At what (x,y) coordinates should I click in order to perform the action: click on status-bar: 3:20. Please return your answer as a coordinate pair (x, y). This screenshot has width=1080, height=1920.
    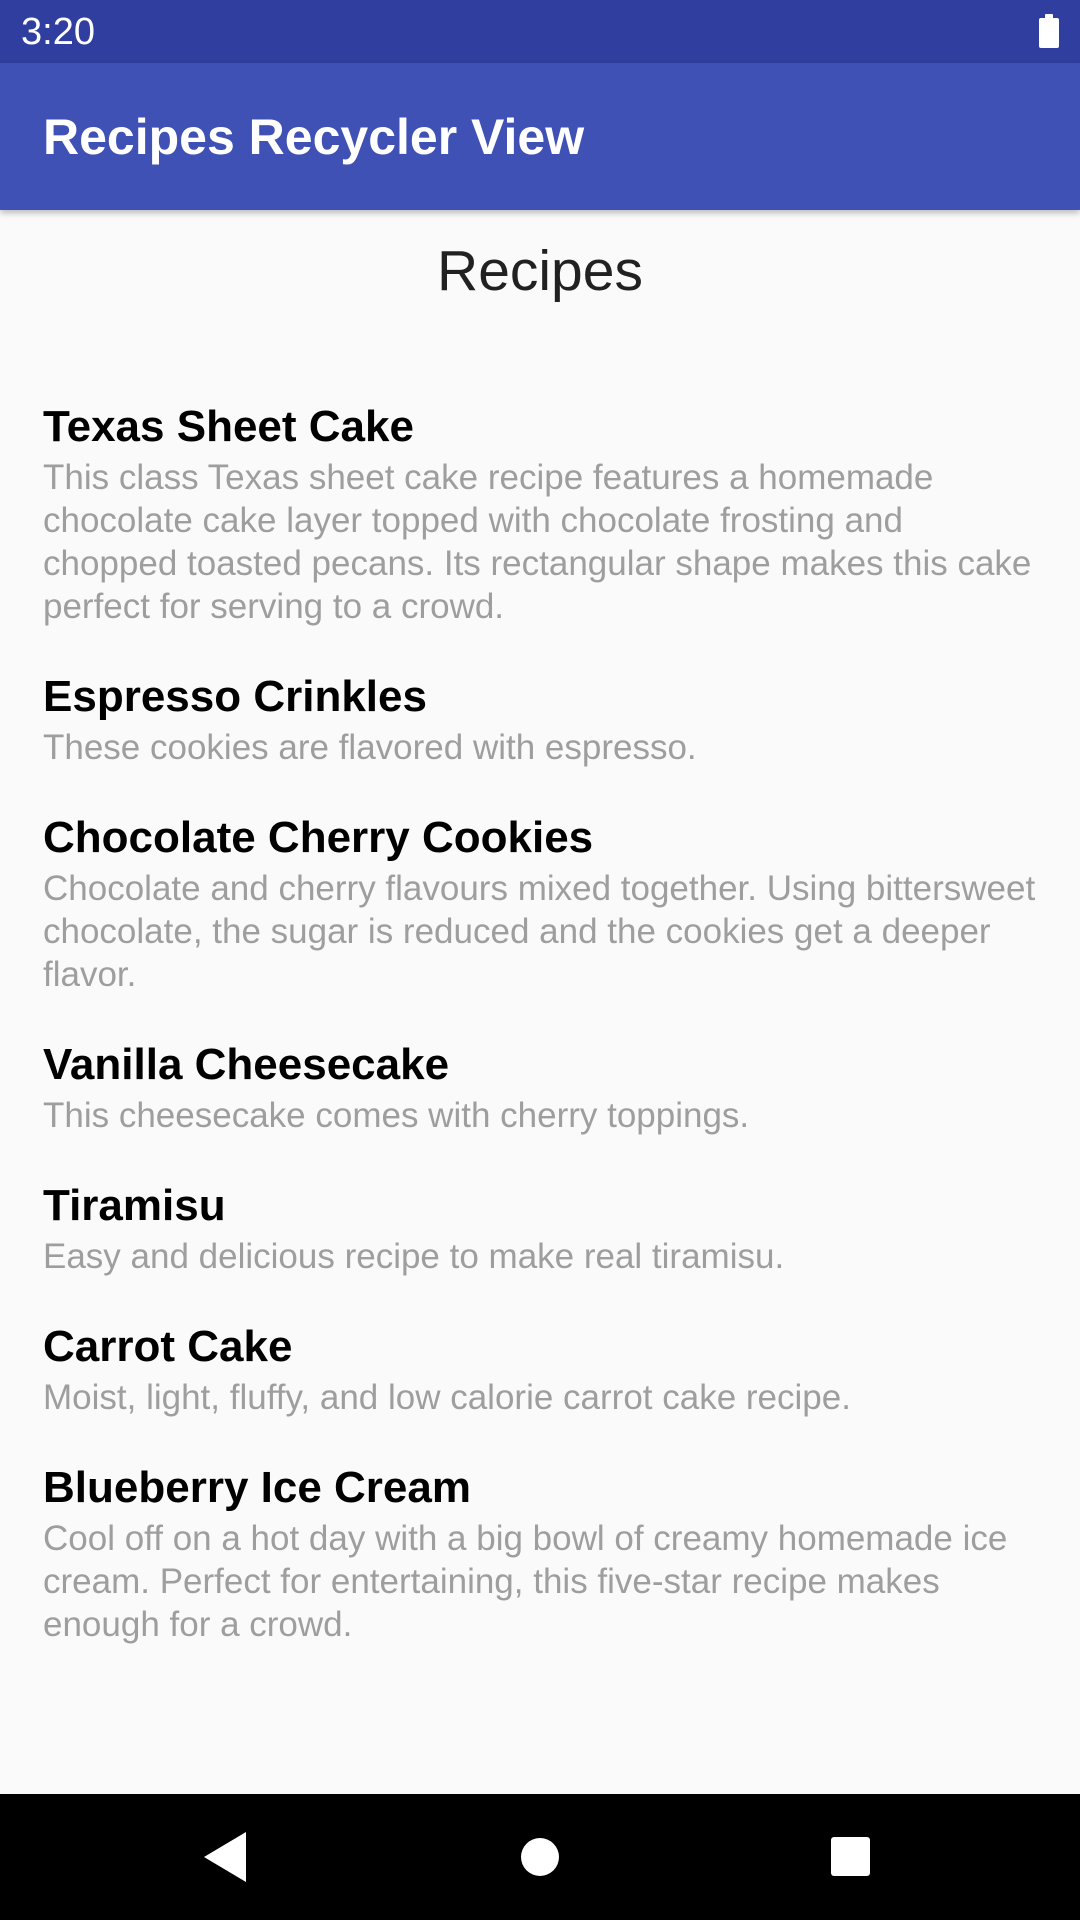
    Looking at the image, I should click on (540, 31).